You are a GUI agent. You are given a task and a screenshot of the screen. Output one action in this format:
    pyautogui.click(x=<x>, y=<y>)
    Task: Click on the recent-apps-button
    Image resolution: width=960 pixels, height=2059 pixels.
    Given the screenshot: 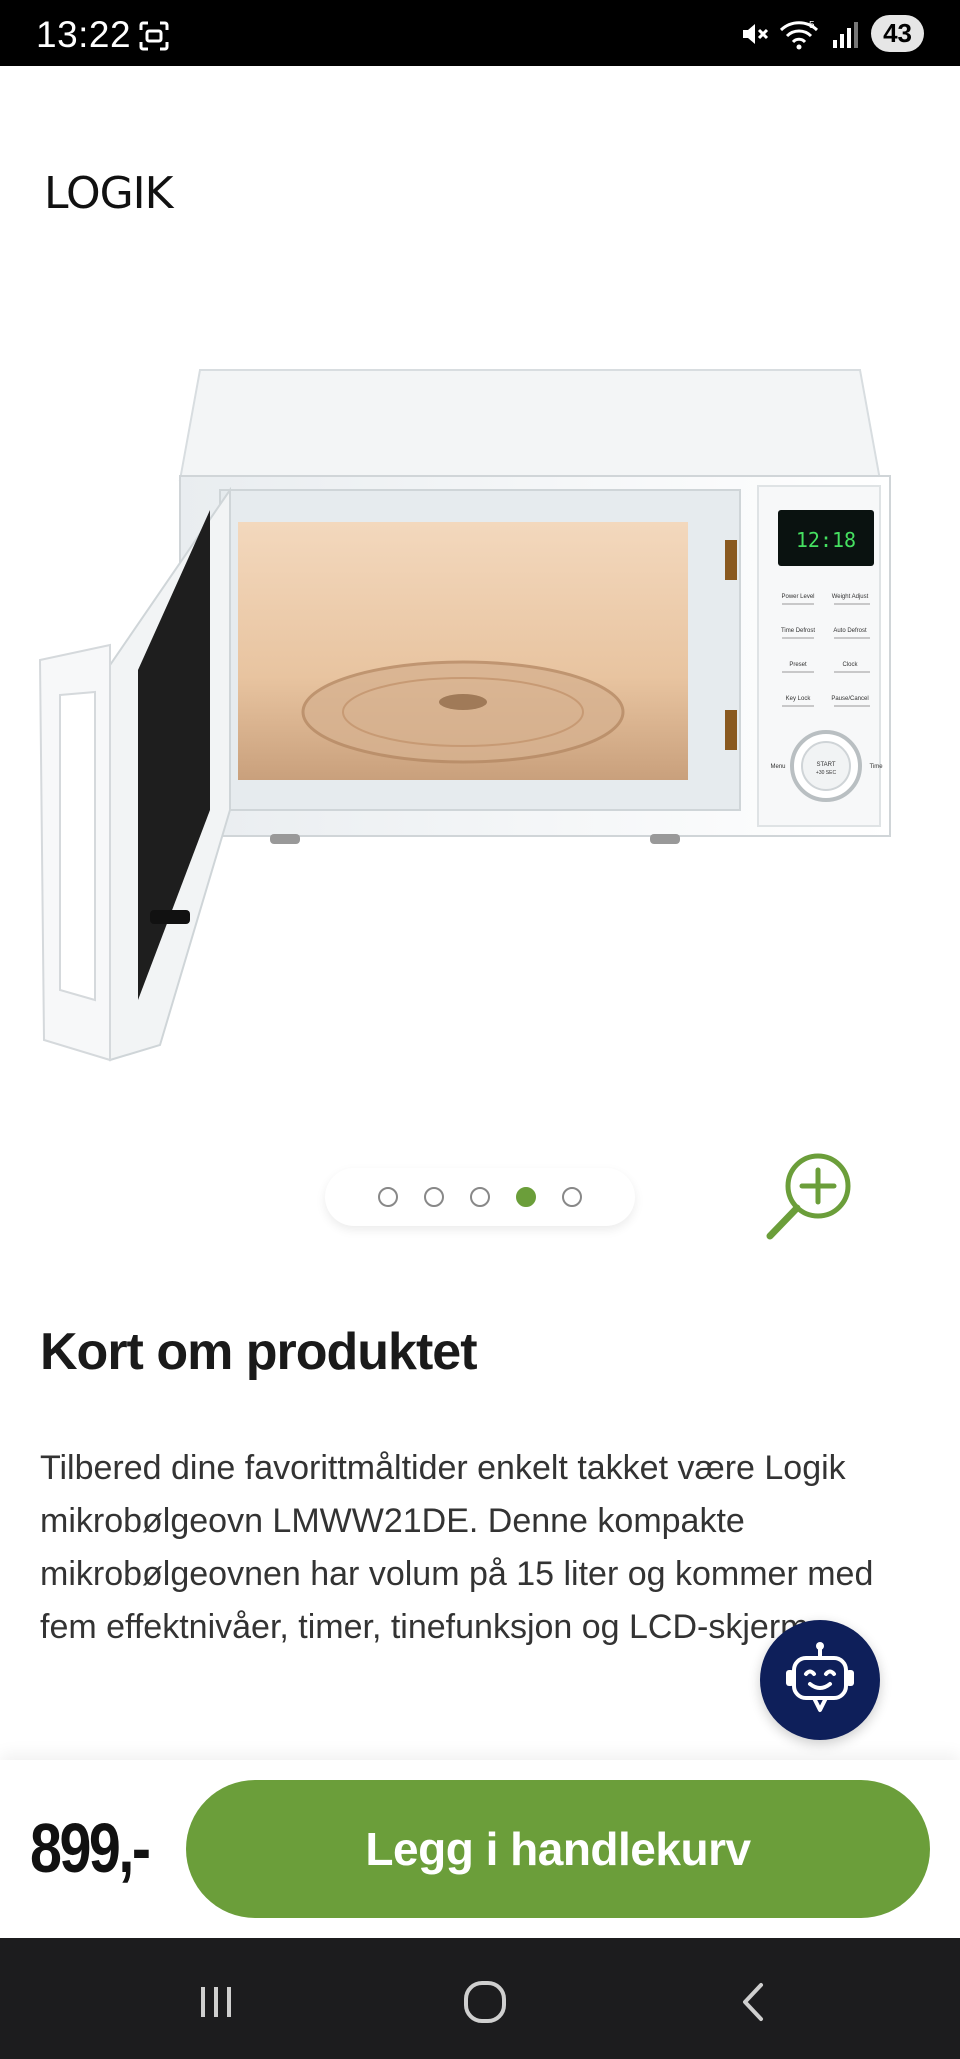 What is the action you would take?
    pyautogui.click(x=216, y=2002)
    